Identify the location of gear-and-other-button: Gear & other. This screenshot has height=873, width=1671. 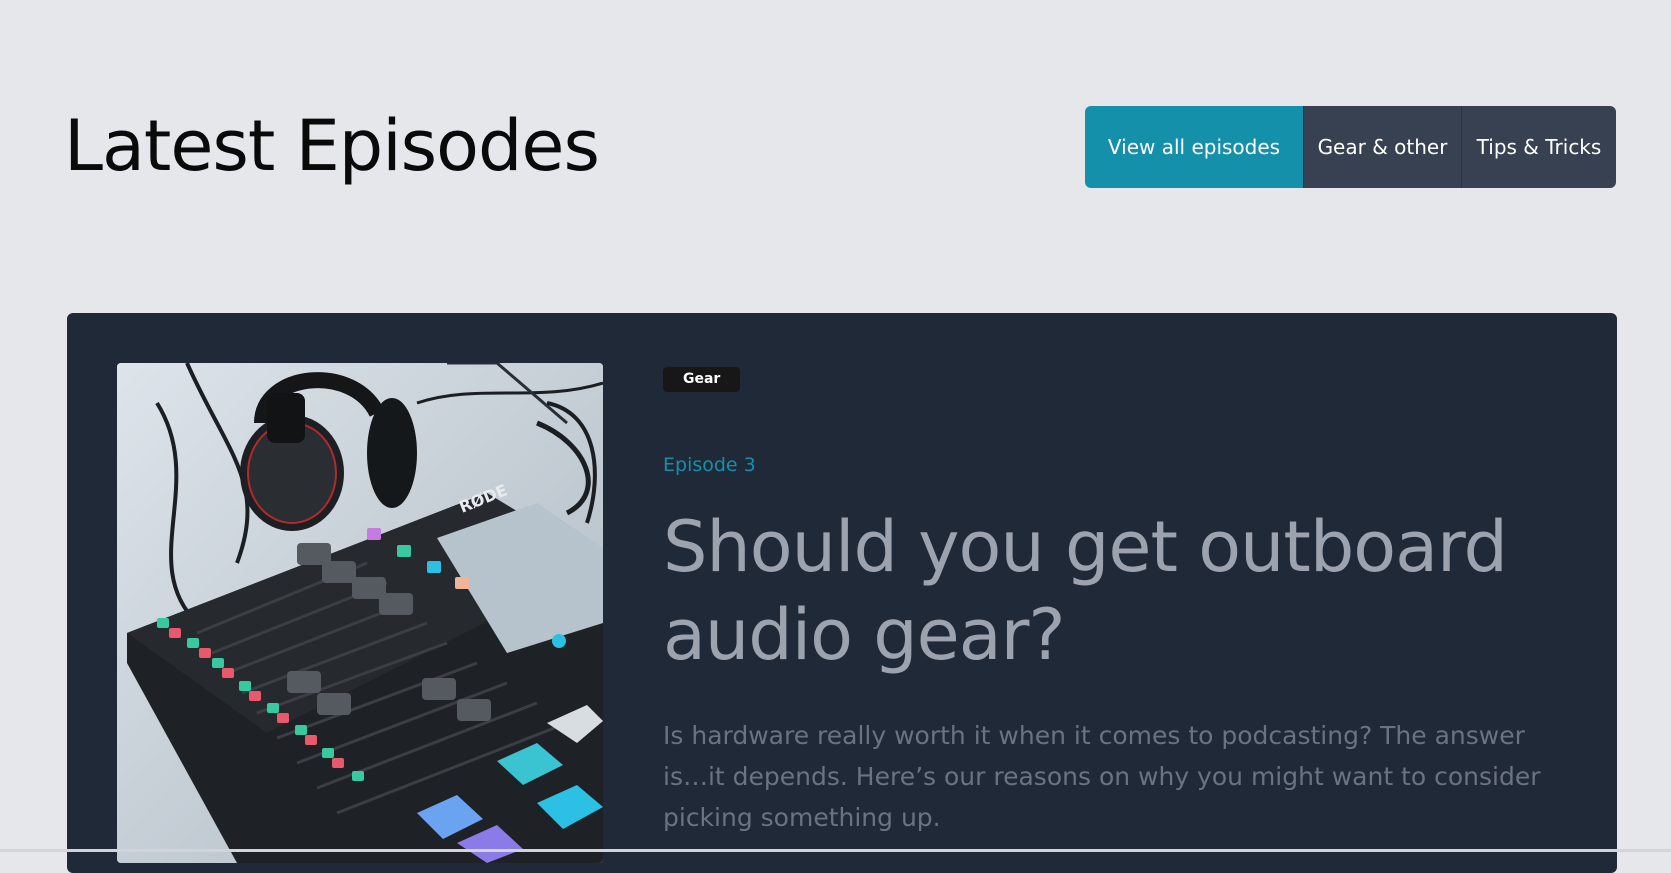
(1382, 147).